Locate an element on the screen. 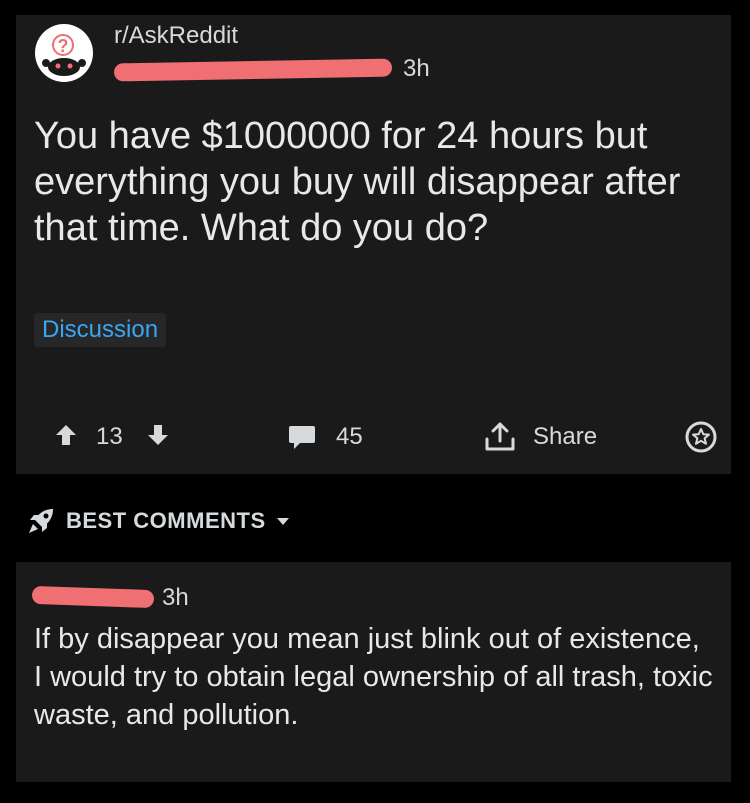 The height and width of the screenshot is (803, 750). upvote-arrow-icon is located at coordinates (66, 435).